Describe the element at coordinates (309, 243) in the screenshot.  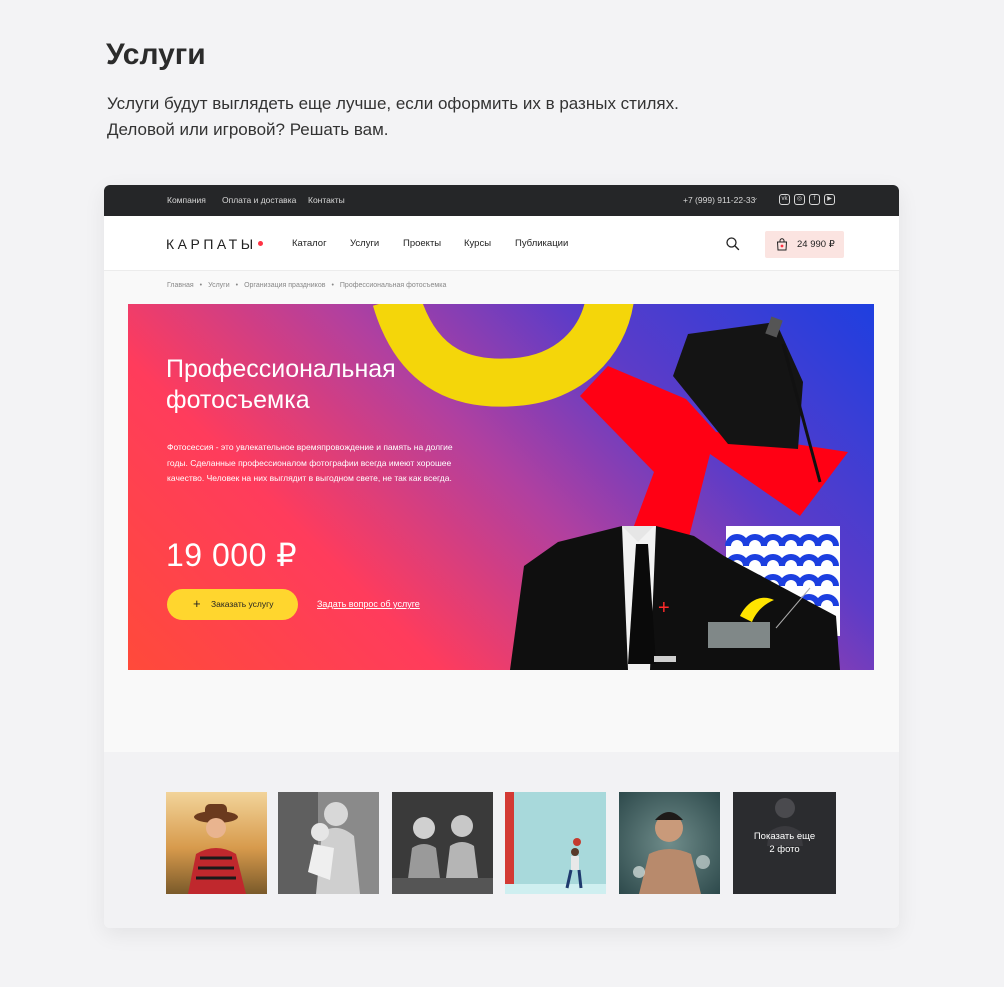
I see `nav-item-catalog: Каталог` at that location.